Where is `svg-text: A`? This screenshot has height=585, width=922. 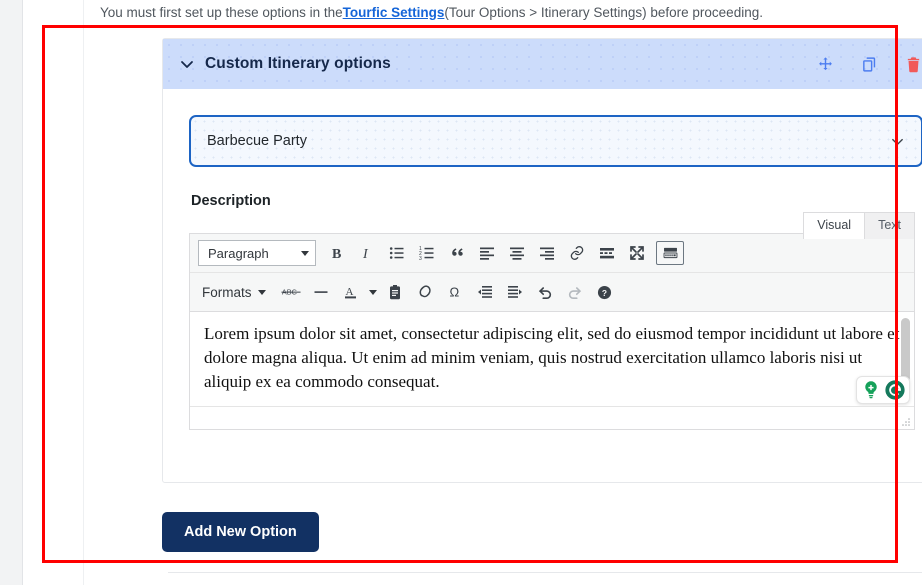
svg-text: A is located at coordinates (349, 292).